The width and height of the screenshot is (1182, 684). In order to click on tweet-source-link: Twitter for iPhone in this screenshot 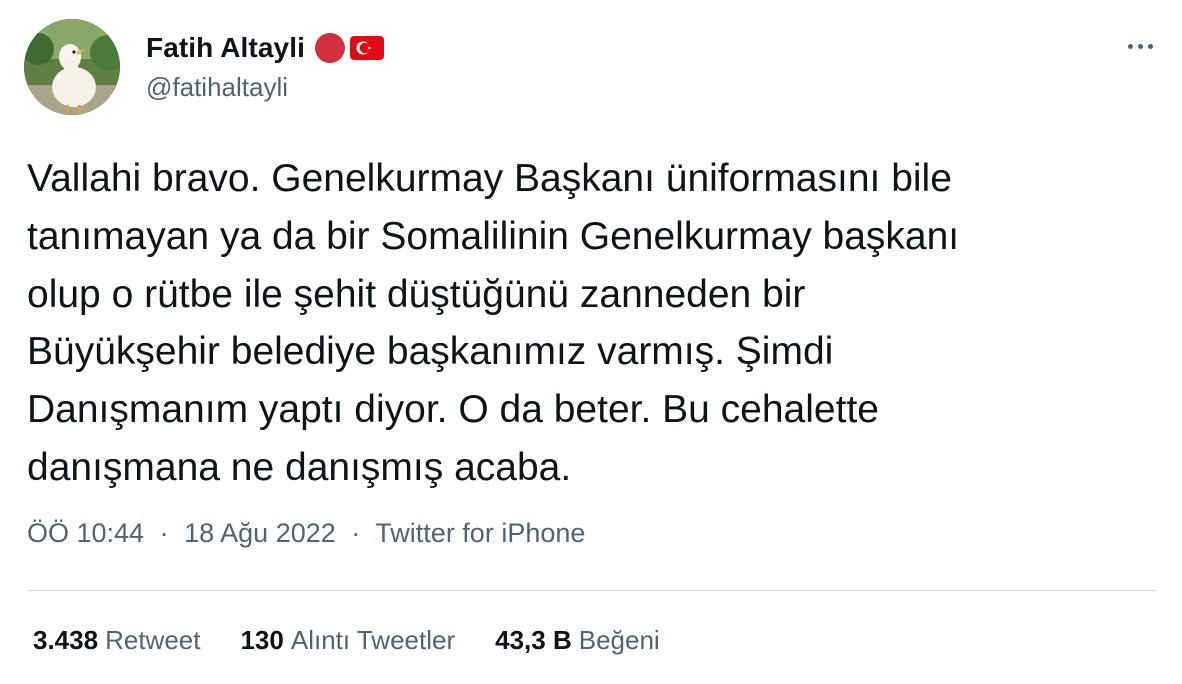, I will do `click(480, 533)`.